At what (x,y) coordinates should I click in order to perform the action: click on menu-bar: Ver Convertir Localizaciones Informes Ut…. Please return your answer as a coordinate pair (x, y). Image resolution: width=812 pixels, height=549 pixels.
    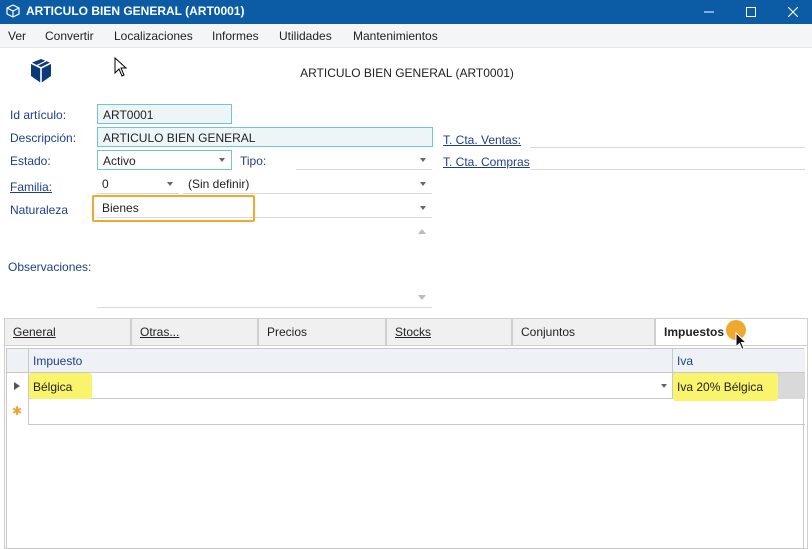
    Looking at the image, I should click on (406, 36).